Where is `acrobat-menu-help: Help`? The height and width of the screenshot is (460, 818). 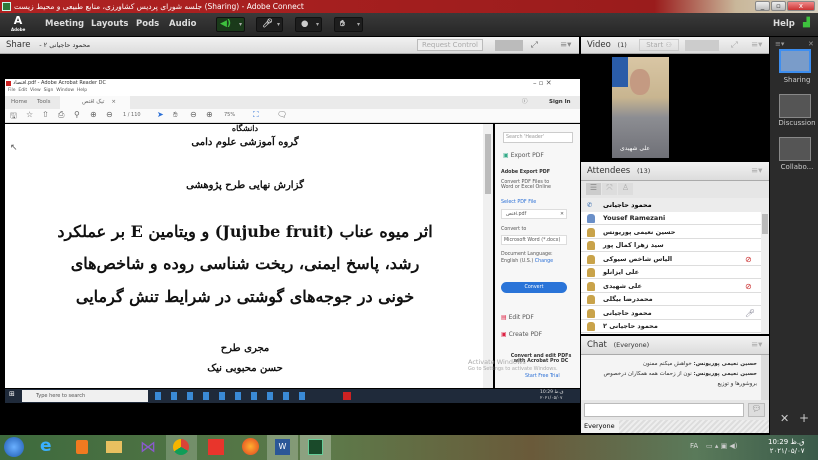 acrobat-menu-help: Help is located at coordinates (82, 90).